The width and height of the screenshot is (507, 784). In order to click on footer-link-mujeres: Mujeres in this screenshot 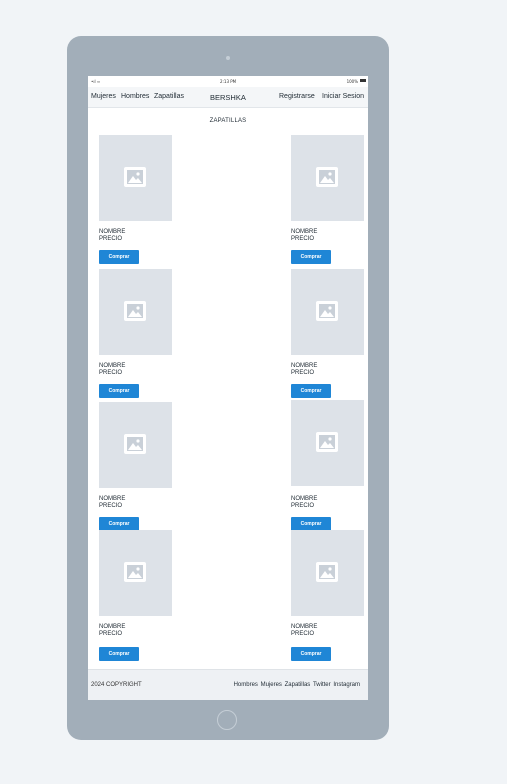, I will do `click(271, 685)`.